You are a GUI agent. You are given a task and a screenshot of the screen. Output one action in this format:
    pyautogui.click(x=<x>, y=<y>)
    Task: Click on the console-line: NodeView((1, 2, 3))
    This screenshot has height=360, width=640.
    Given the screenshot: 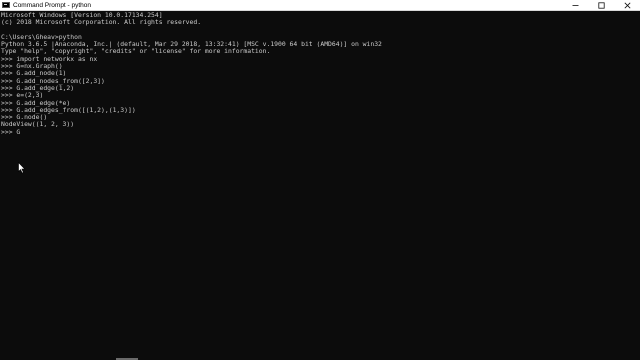 What is the action you would take?
    pyautogui.click(x=38, y=124)
    